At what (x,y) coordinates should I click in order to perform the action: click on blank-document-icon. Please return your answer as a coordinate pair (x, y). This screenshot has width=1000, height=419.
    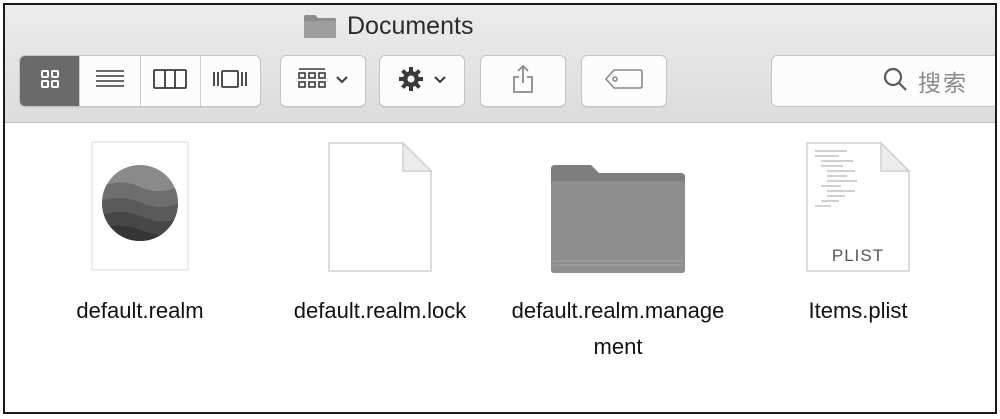
    Looking at the image, I should click on (380, 211).